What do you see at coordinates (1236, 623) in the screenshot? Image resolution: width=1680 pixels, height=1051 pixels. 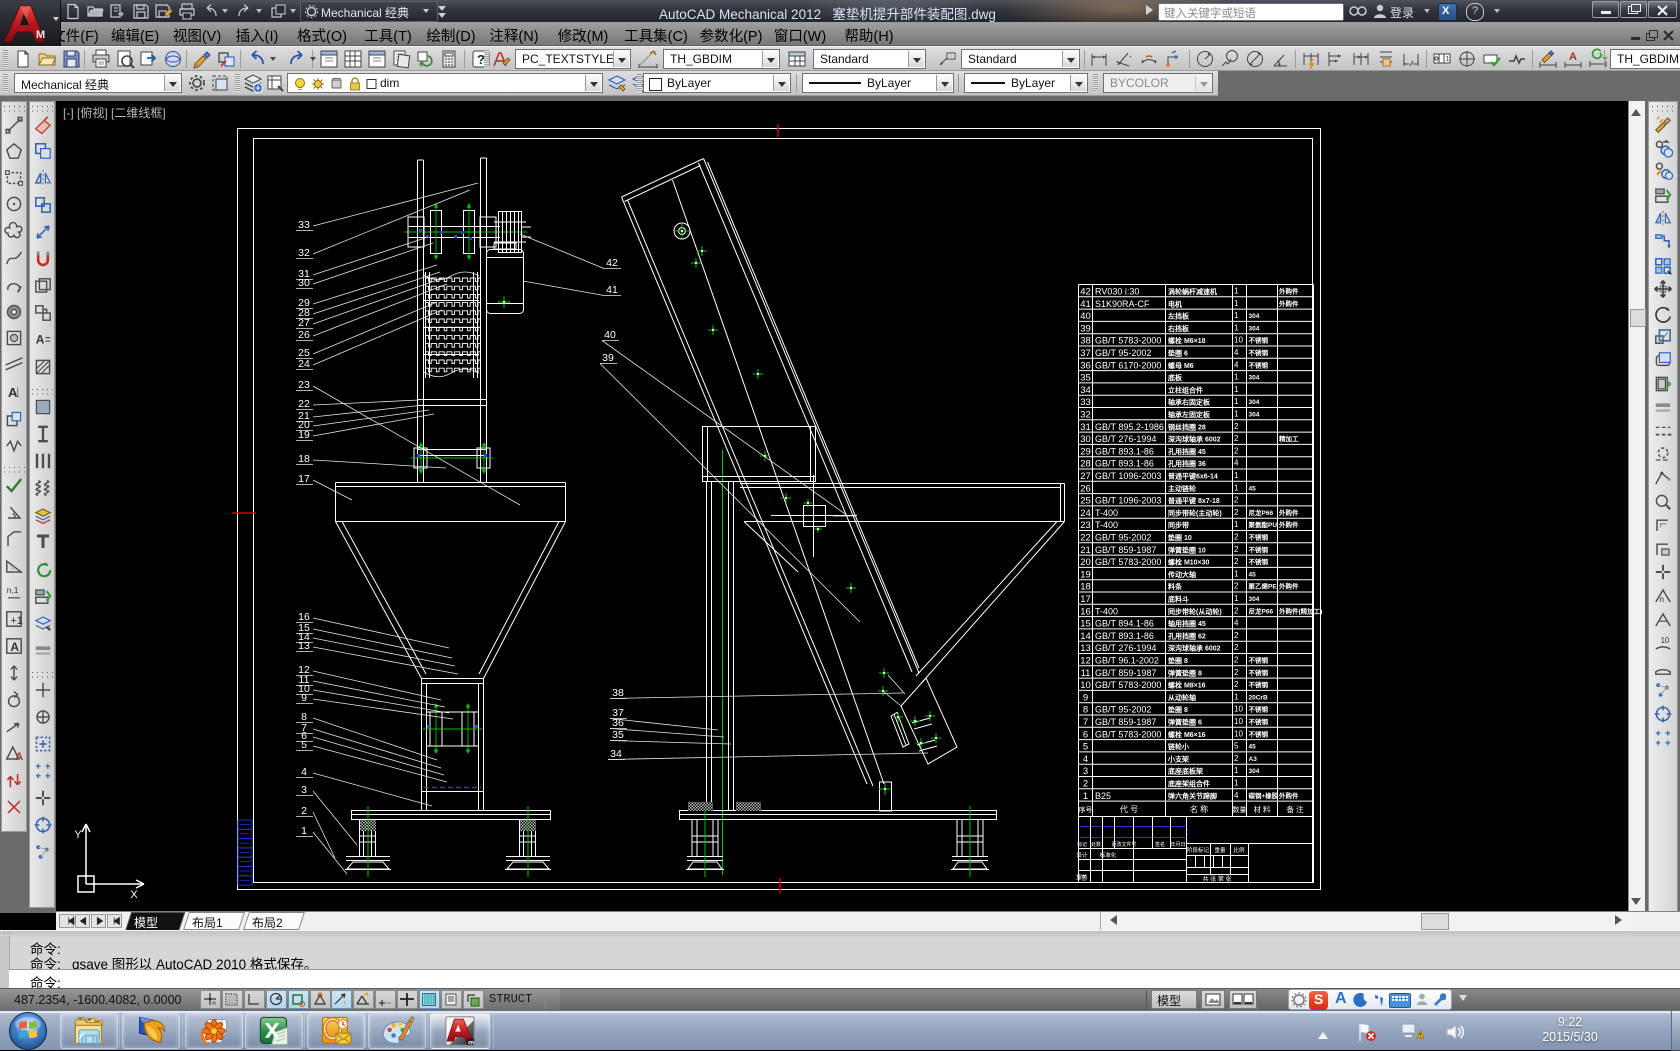 I see `svg-text: 4` at bounding box center [1236, 623].